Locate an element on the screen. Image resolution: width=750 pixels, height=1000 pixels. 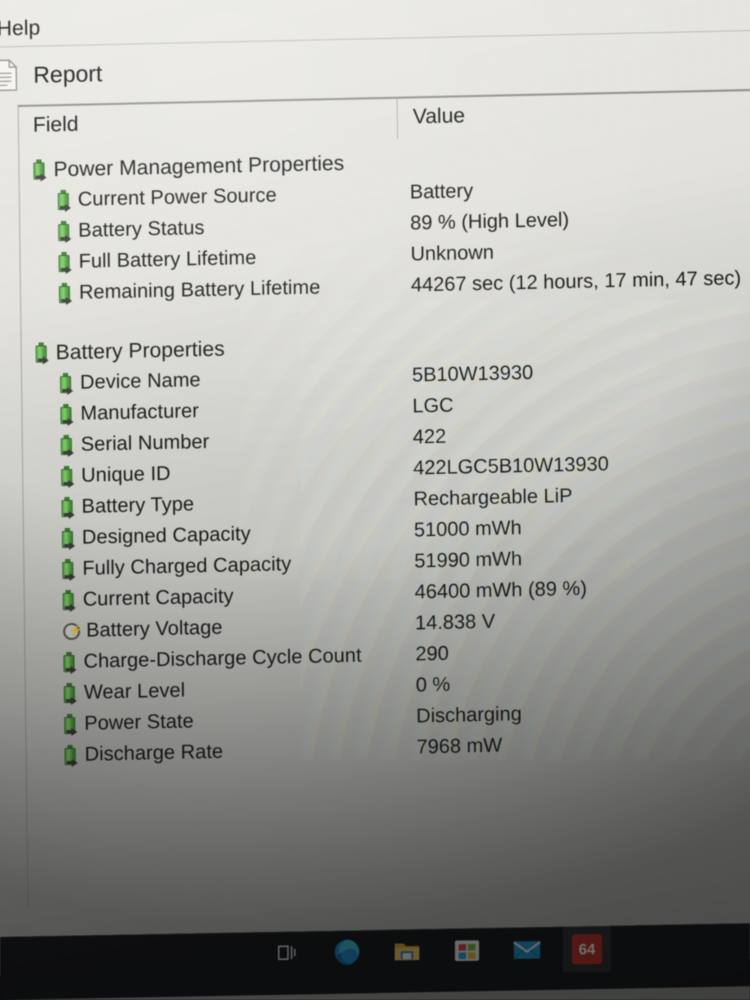
table-cell-field: Designed Capacity is located at coordinates (156, 537).